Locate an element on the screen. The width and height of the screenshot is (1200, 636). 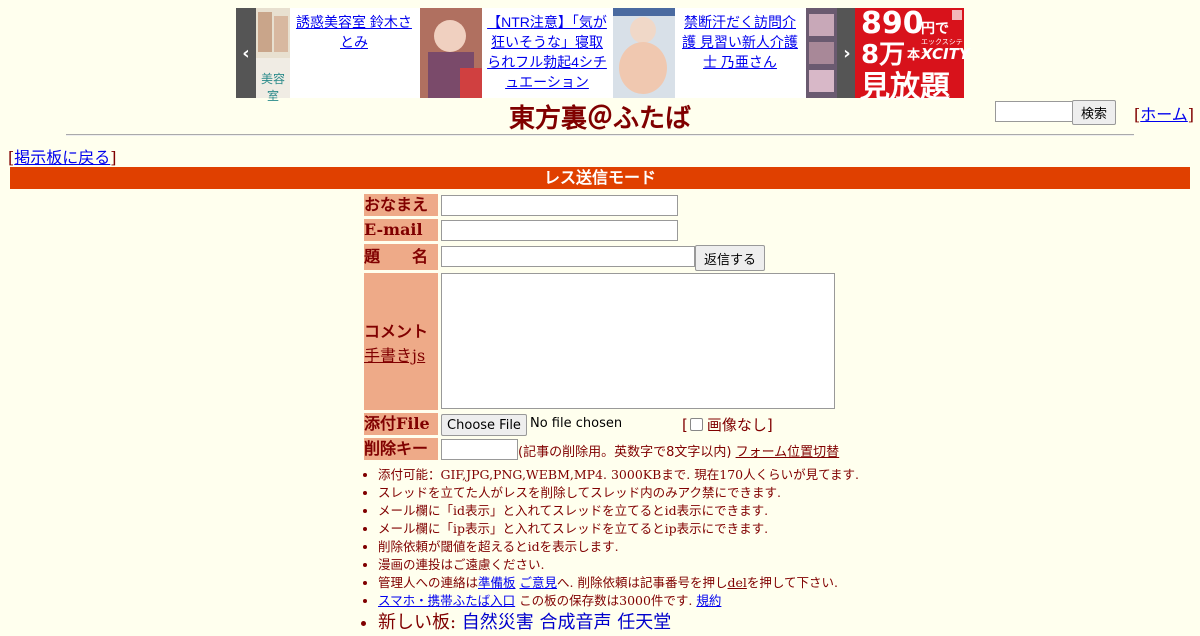
banner-price-unit: 円で is located at coordinates (935, 29).